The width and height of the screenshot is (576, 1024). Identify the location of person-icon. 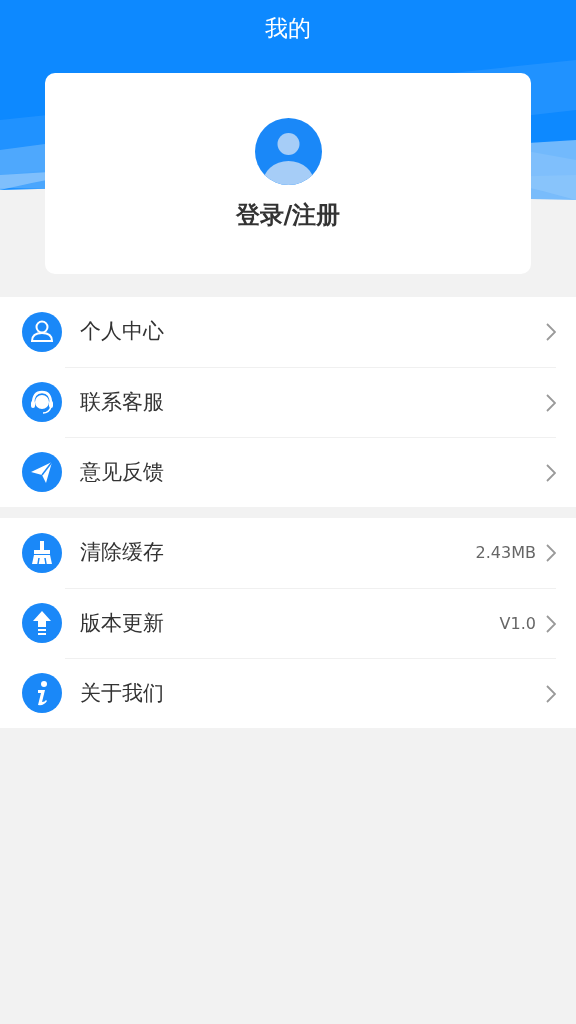
(42, 332).